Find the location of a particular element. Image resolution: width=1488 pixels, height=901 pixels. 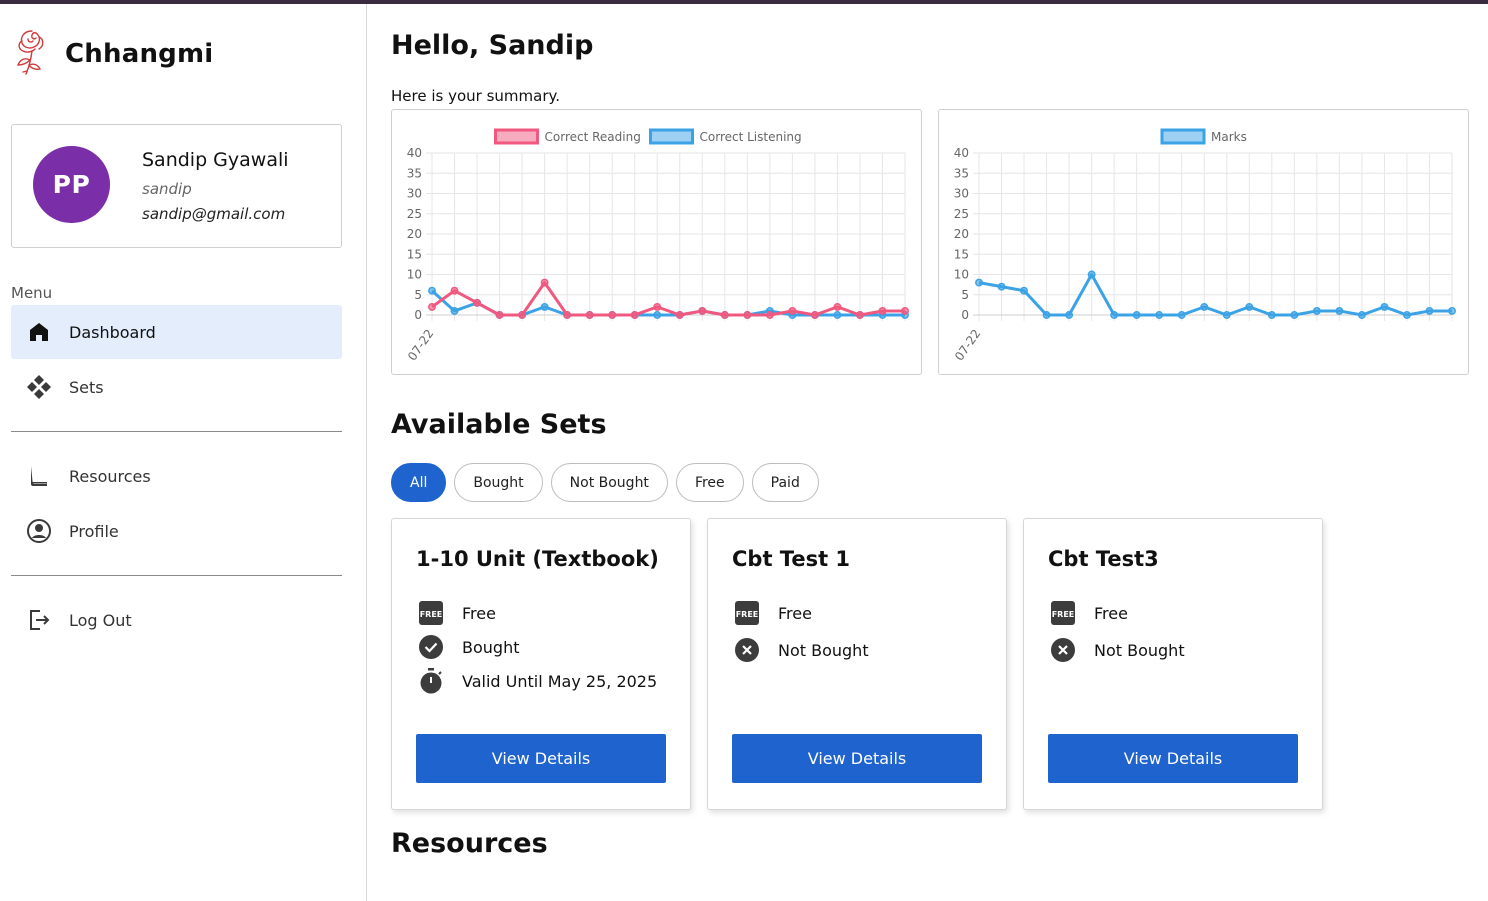

filter-all-chip: All is located at coordinates (419, 482).